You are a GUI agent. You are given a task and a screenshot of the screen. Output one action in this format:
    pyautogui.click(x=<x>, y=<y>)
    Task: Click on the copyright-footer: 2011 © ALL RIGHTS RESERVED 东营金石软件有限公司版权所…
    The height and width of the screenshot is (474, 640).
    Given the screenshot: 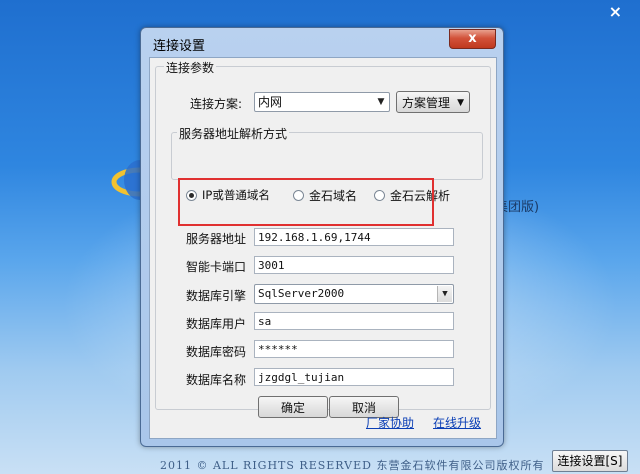 What is the action you would take?
    pyautogui.click(x=352, y=465)
    